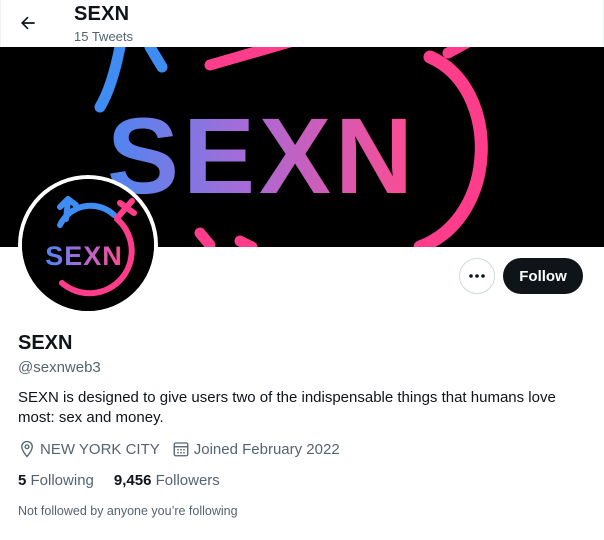  I want to click on not-followed-notice: Not followed by anyone you’re following, so click(128, 511).